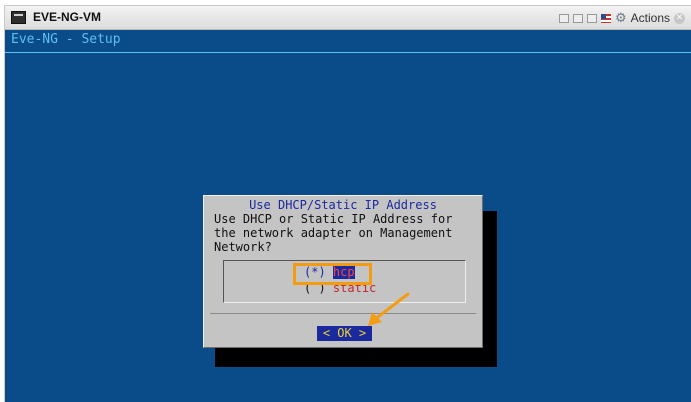 This screenshot has height=402, width=691. What do you see at coordinates (563, 18) in the screenshot?
I see `ctrl-alt-del-icon` at bounding box center [563, 18].